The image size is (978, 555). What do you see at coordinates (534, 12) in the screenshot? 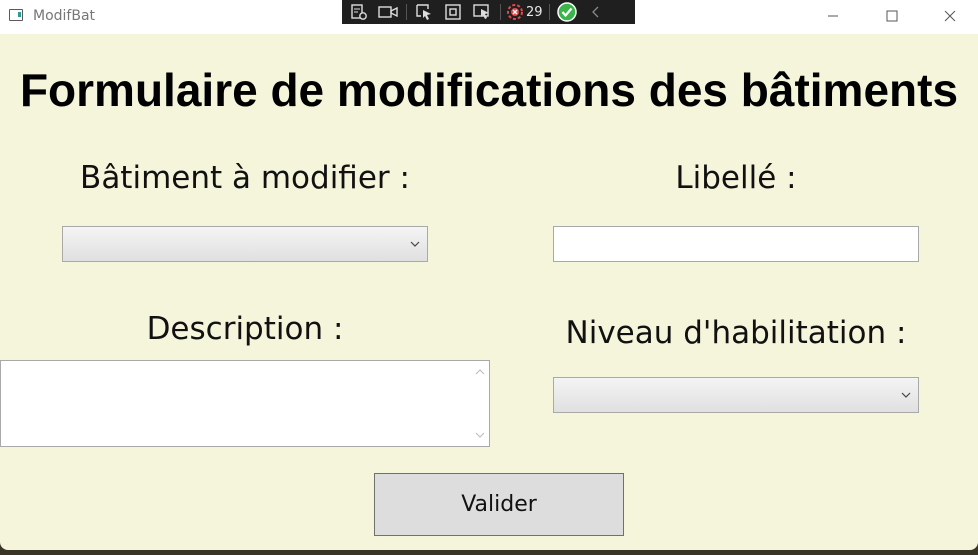
I see `error-count: 29` at bounding box center [534, 12].